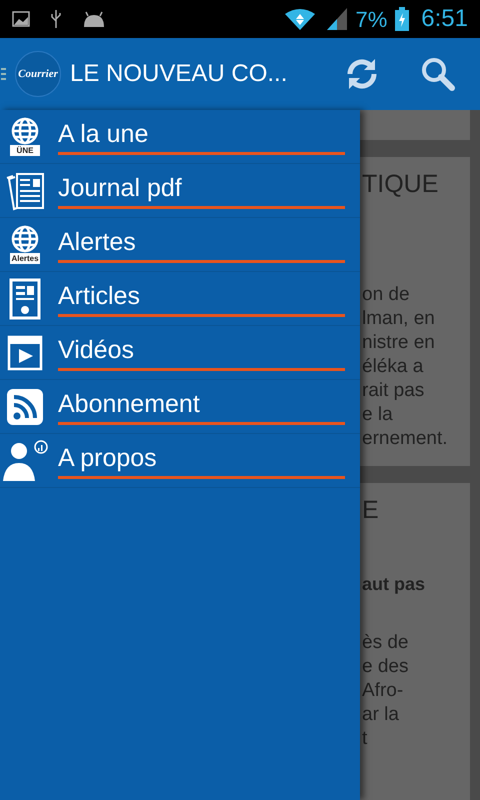 This screenshot has width=480, height=800. Describe the element at coordinates (365, 739) in the screenshot. I see `article-card-text: t` at that location.